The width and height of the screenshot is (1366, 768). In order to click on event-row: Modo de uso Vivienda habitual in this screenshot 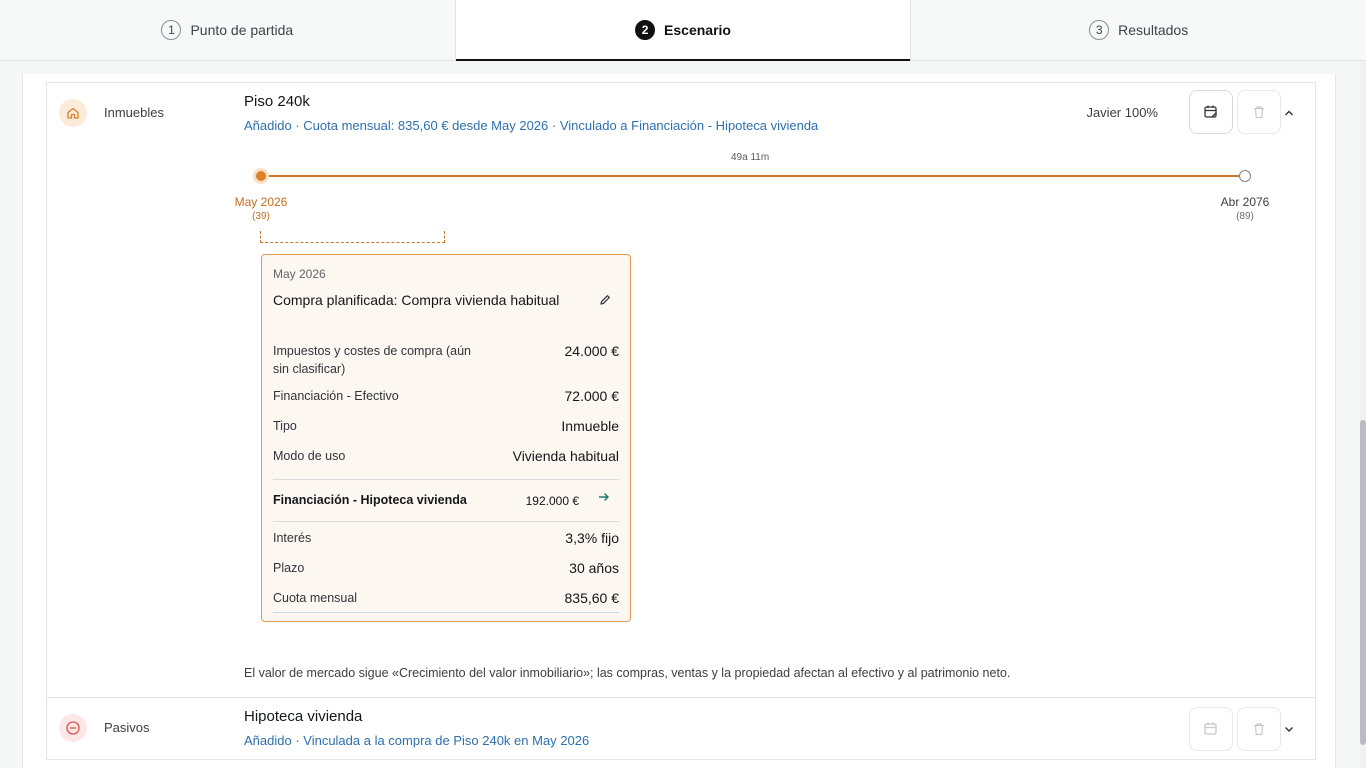, I will do `click(446, 456)`.